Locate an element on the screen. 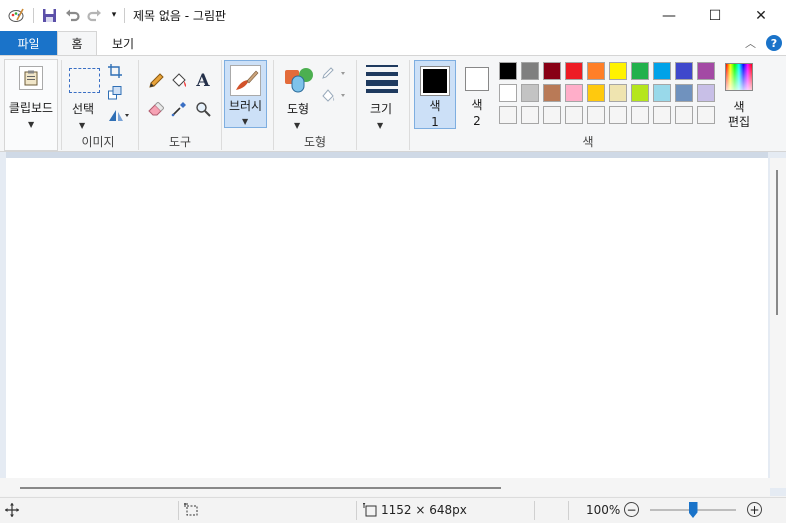 The width and height of the screenshot is (786, 523). zoom-in-button: + is located at coordinates (754, 509).